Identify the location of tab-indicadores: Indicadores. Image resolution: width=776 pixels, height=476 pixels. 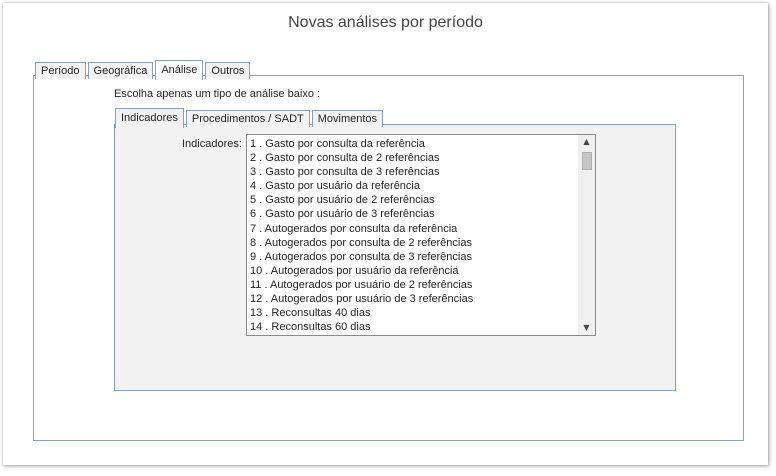
(149, 118).